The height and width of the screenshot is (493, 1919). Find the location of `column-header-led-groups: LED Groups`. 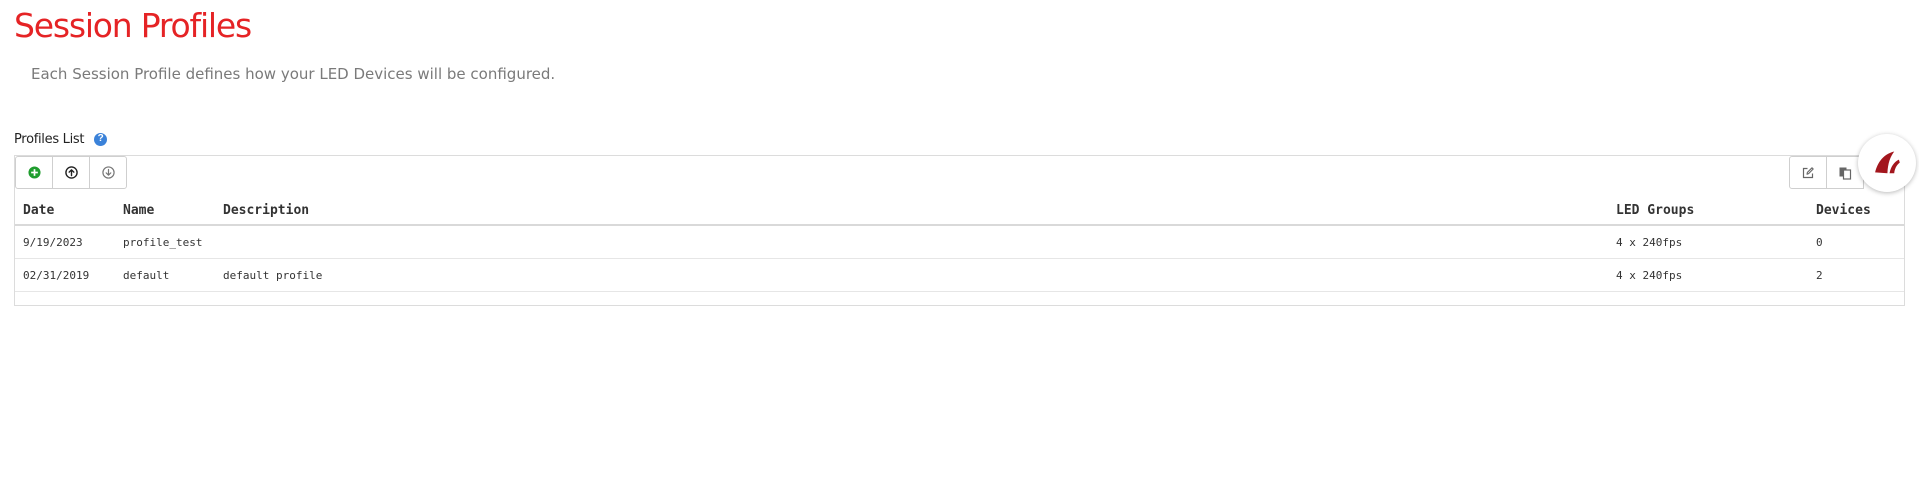

column-header-led-groups: LED Groups is located at coordinates (1708, 211).